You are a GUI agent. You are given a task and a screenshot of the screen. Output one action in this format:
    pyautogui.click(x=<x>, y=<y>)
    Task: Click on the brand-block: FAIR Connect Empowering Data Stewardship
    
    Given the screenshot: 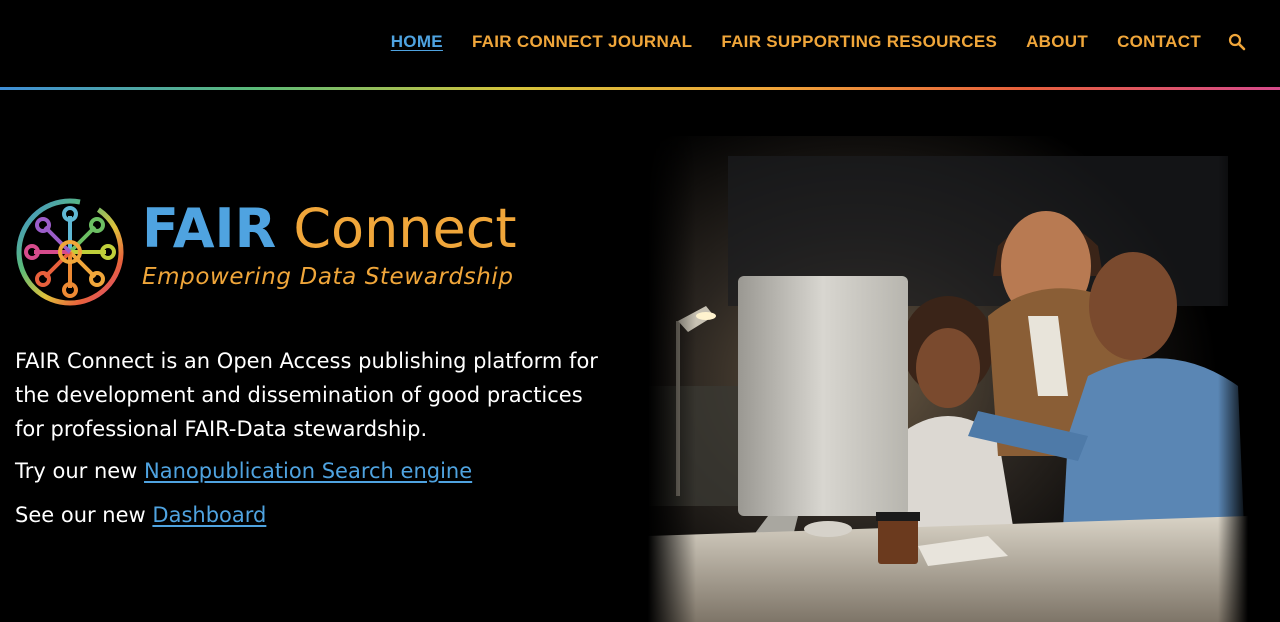 What is the action you would take?
    pyautogui.click(x=314, y=252)
    